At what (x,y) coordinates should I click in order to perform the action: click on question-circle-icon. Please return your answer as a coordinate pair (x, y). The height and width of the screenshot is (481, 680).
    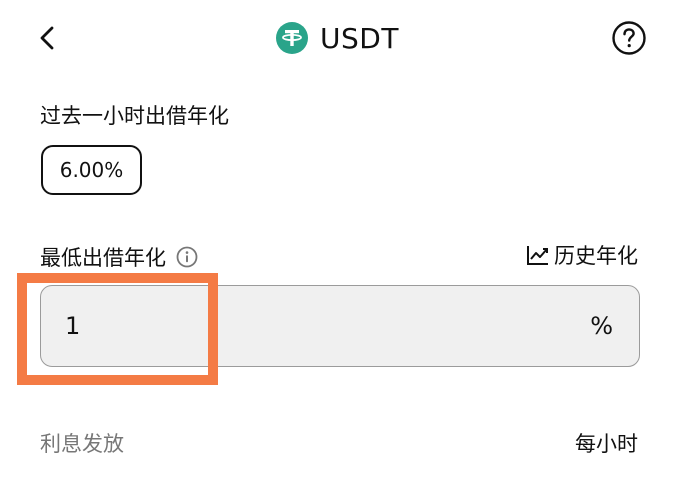
    Looking at the image, I should click on (629, 38).